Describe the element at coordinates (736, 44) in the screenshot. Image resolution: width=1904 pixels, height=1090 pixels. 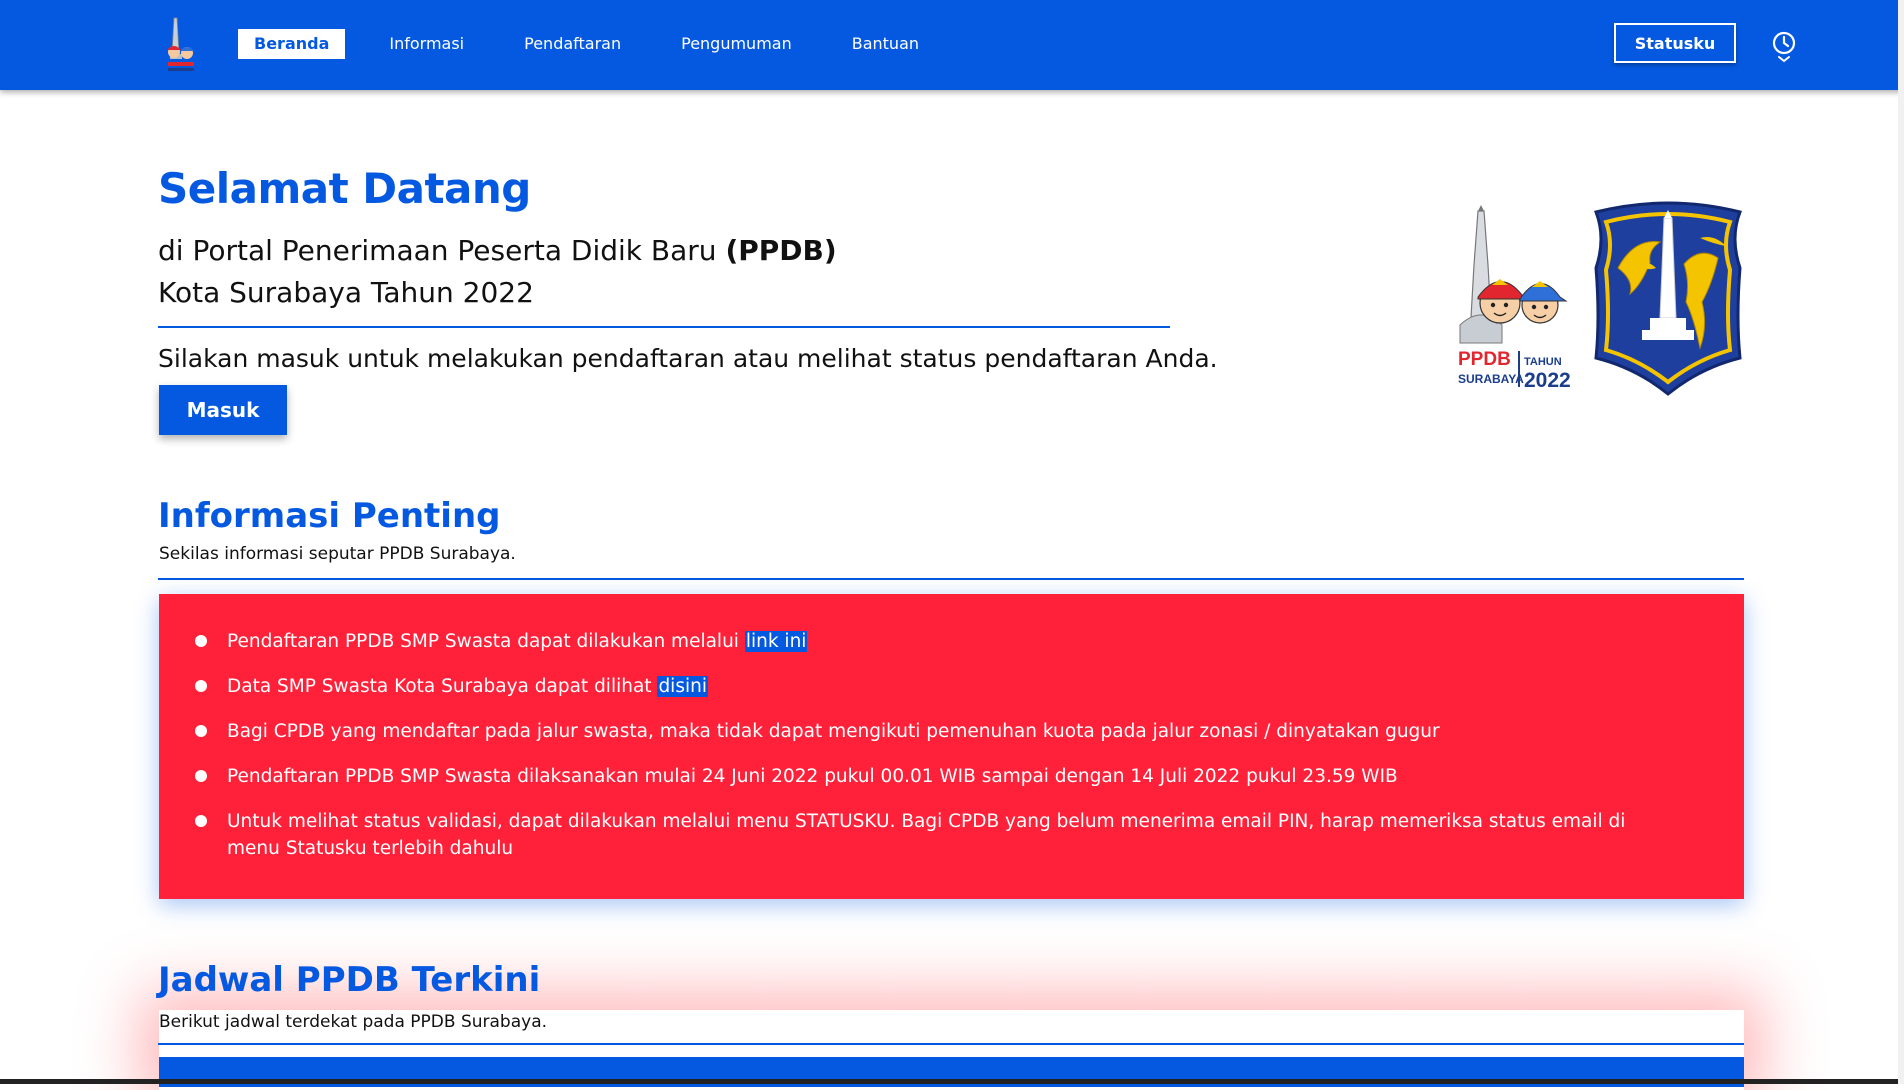
I see `nav-item-pengumuman: Pengumuman` at that location.